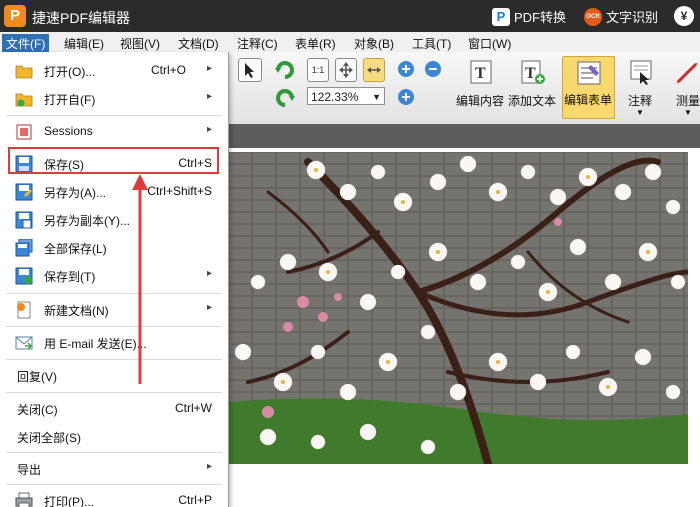  I want to click on menu-item-shortcut: Ctrl+P, so click(195, 500).